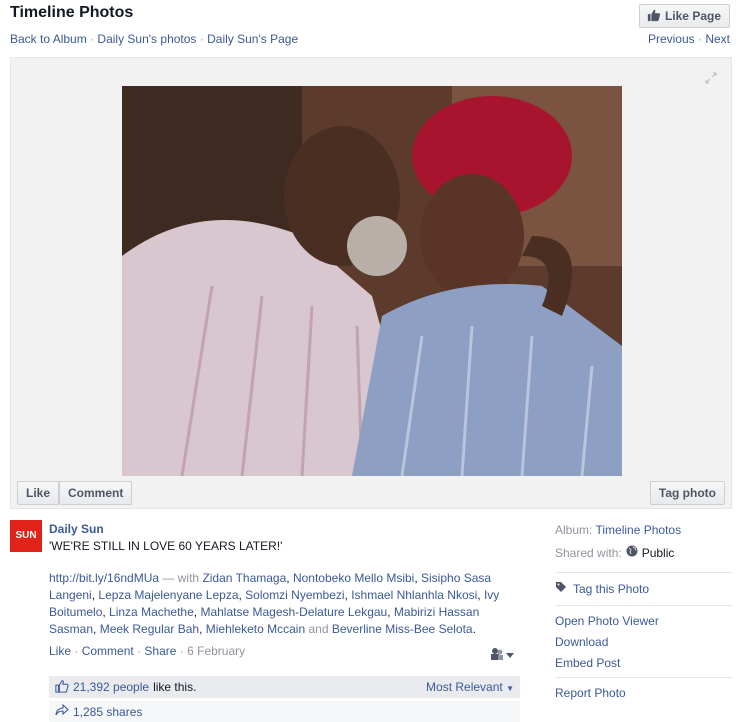 The height and width of the screenshot is (722, 740). Describe the element at coordinates (658, 552) in the screenshot. I see `shared-with-value: Public` at that location.